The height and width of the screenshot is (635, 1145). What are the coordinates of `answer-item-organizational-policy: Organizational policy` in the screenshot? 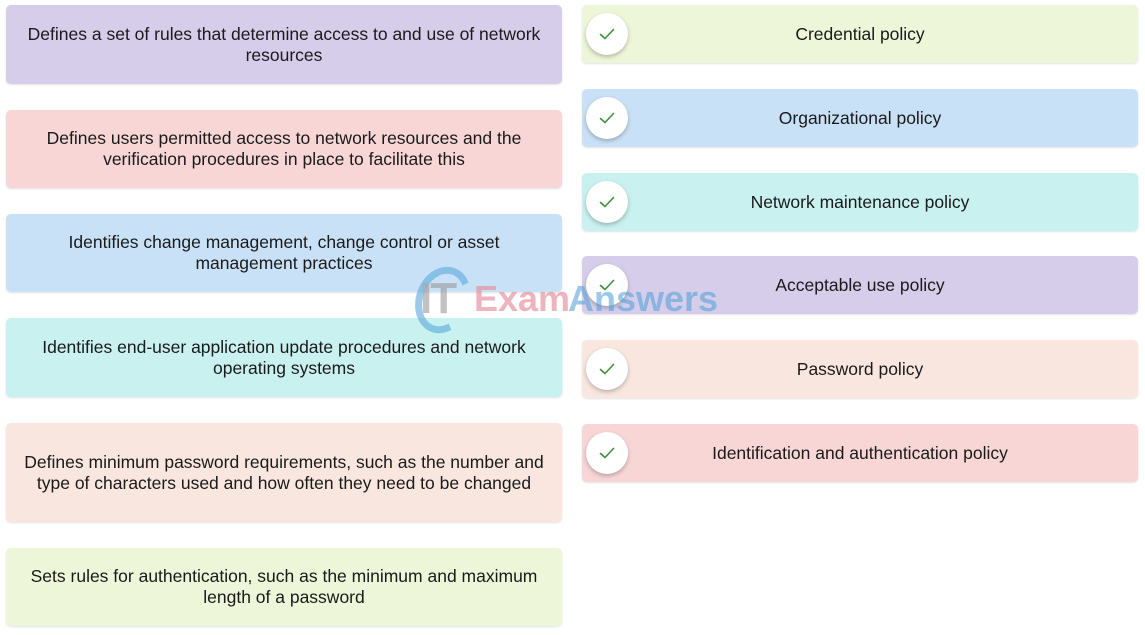 It's located at (860, 118).